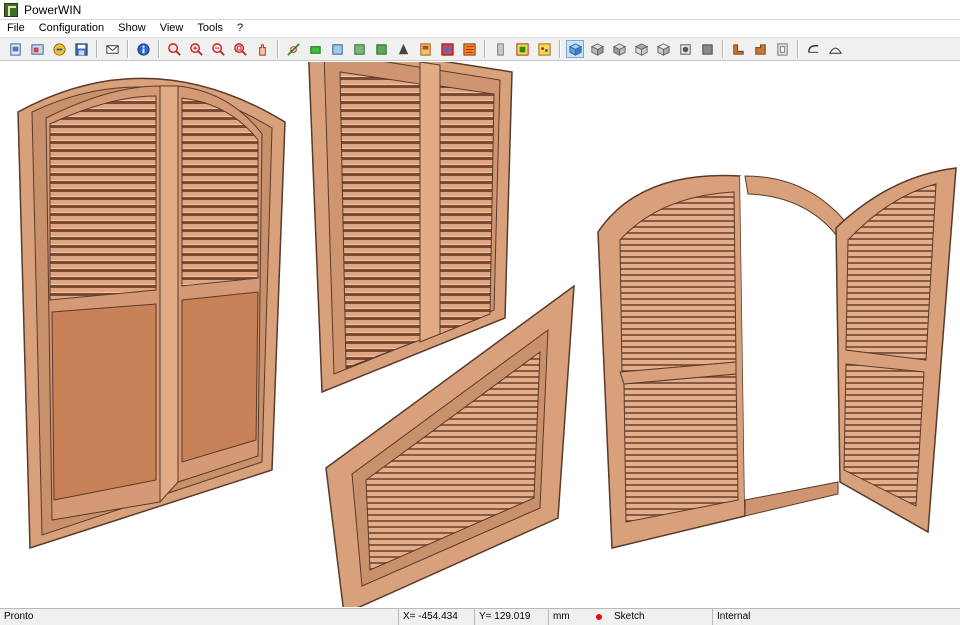 The image size is (960, 625). Describe the element at coordinates (500, 49) in the screenshot. I see `panel-icon` at that location.